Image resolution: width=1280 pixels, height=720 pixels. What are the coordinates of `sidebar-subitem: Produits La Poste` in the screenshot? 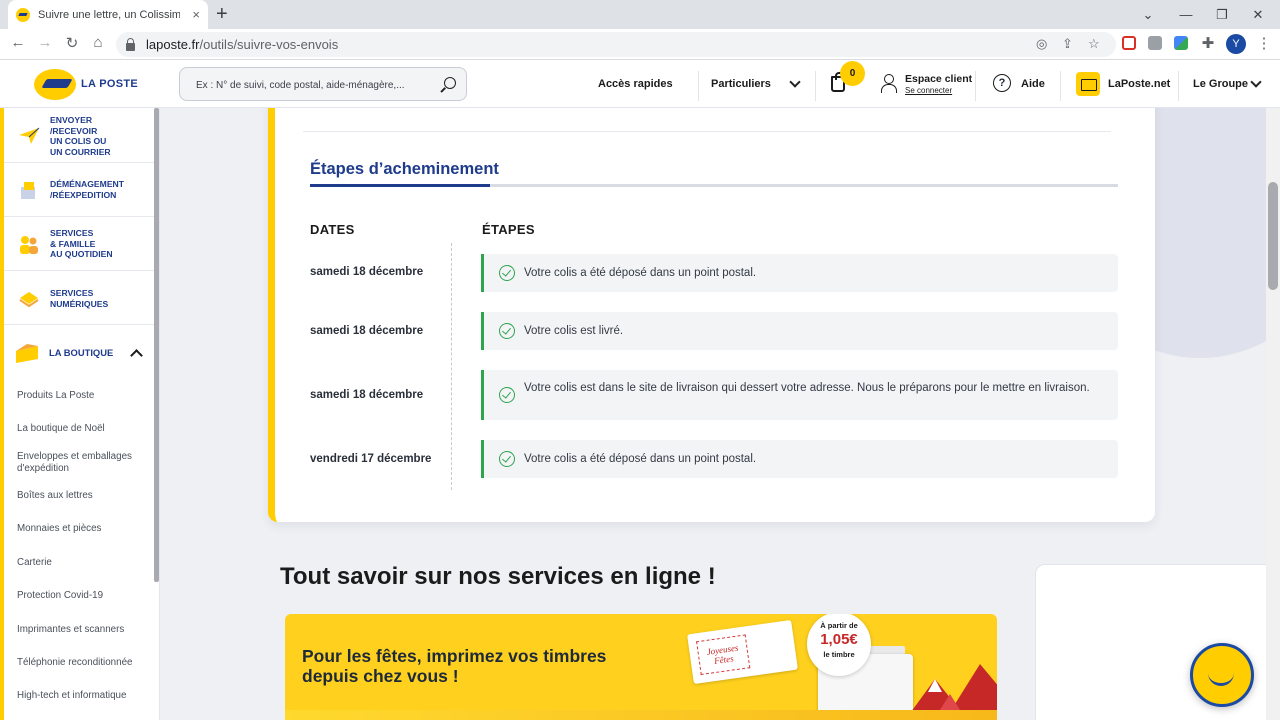 It's located at (82, 396).